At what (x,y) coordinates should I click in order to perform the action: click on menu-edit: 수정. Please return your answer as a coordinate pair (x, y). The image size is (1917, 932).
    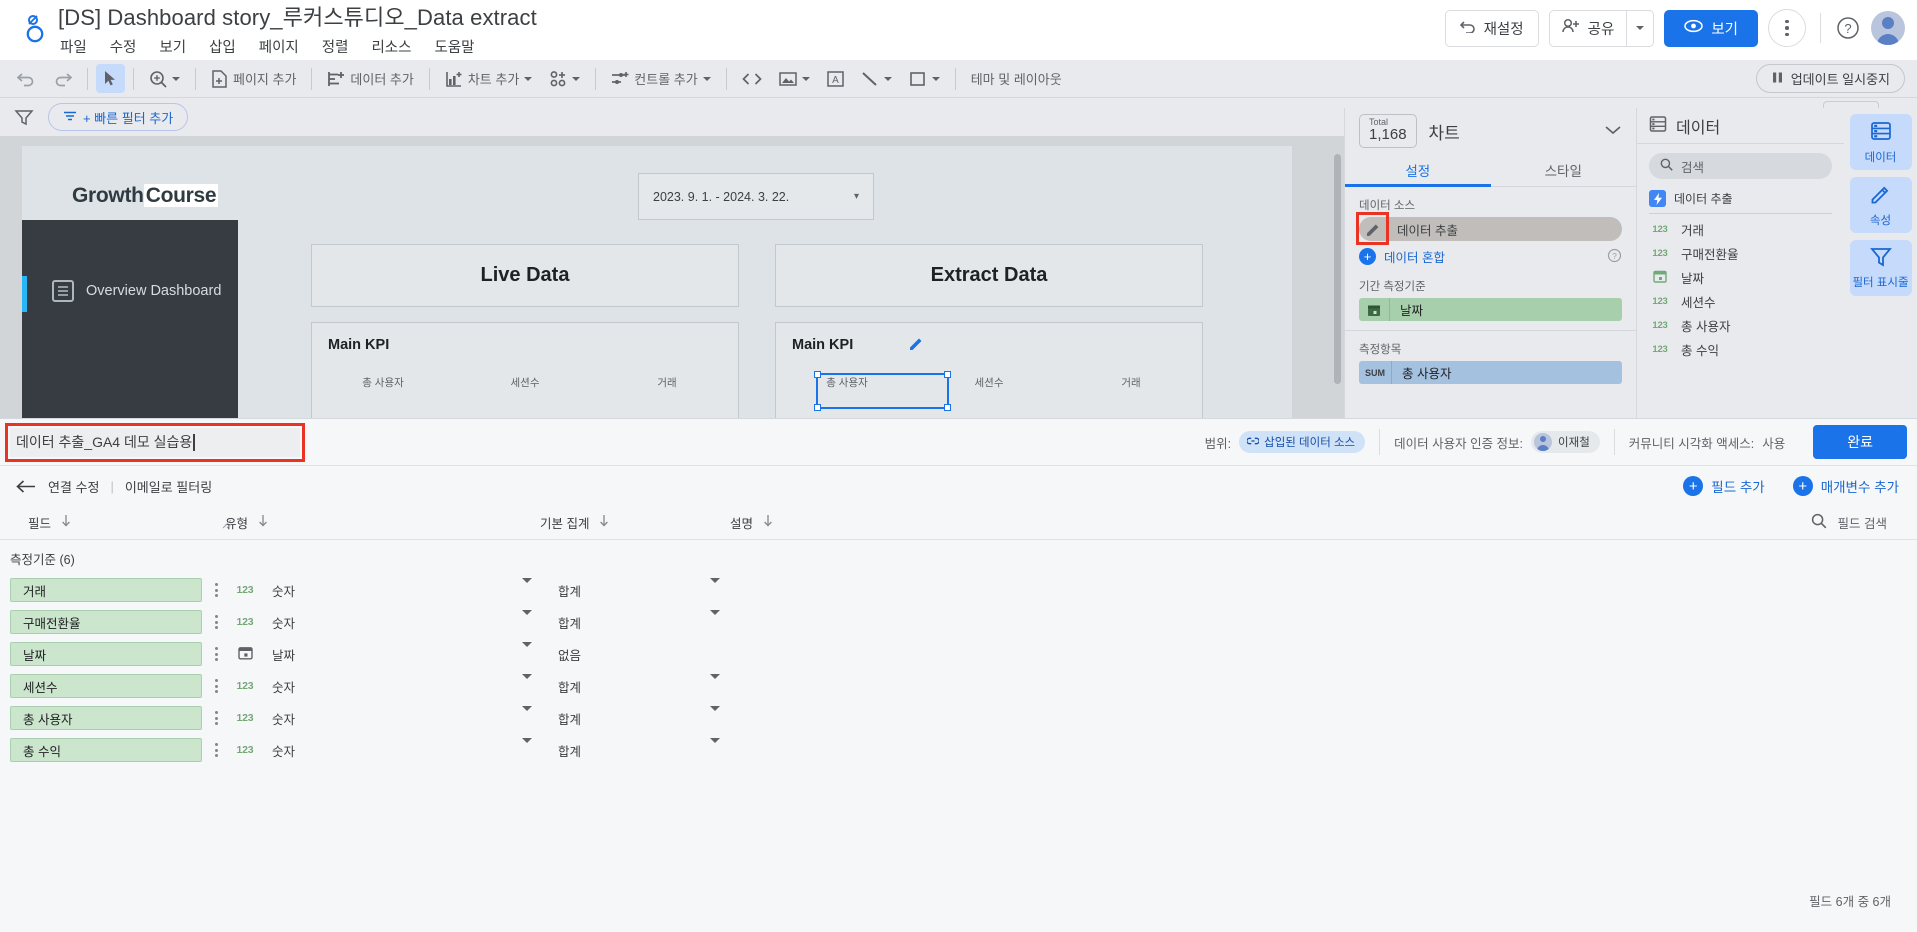
    Looking at the image, I should click on (123, 46).